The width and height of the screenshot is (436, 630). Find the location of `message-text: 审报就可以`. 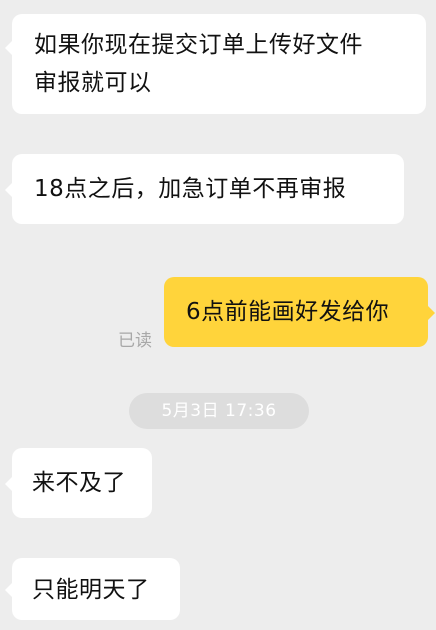

message-text: 审报就可以 is located at coordinates (93, 83).